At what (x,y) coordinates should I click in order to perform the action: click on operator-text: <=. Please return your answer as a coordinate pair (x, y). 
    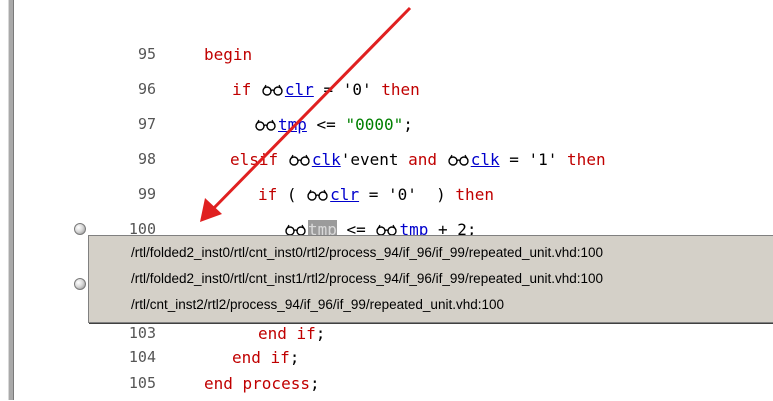
    Looking at the image, I should click on (326, 124).